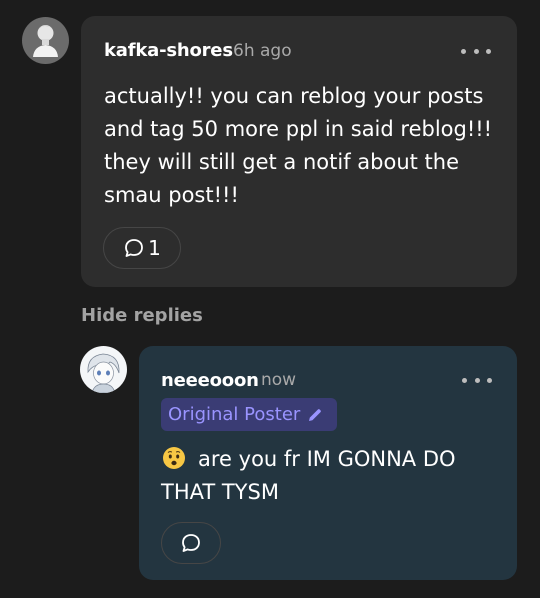  What do you see at coordinates (234, 414) in the screenshot?
I see `badge-label: Original Poster` at bounding box center [234, 414].